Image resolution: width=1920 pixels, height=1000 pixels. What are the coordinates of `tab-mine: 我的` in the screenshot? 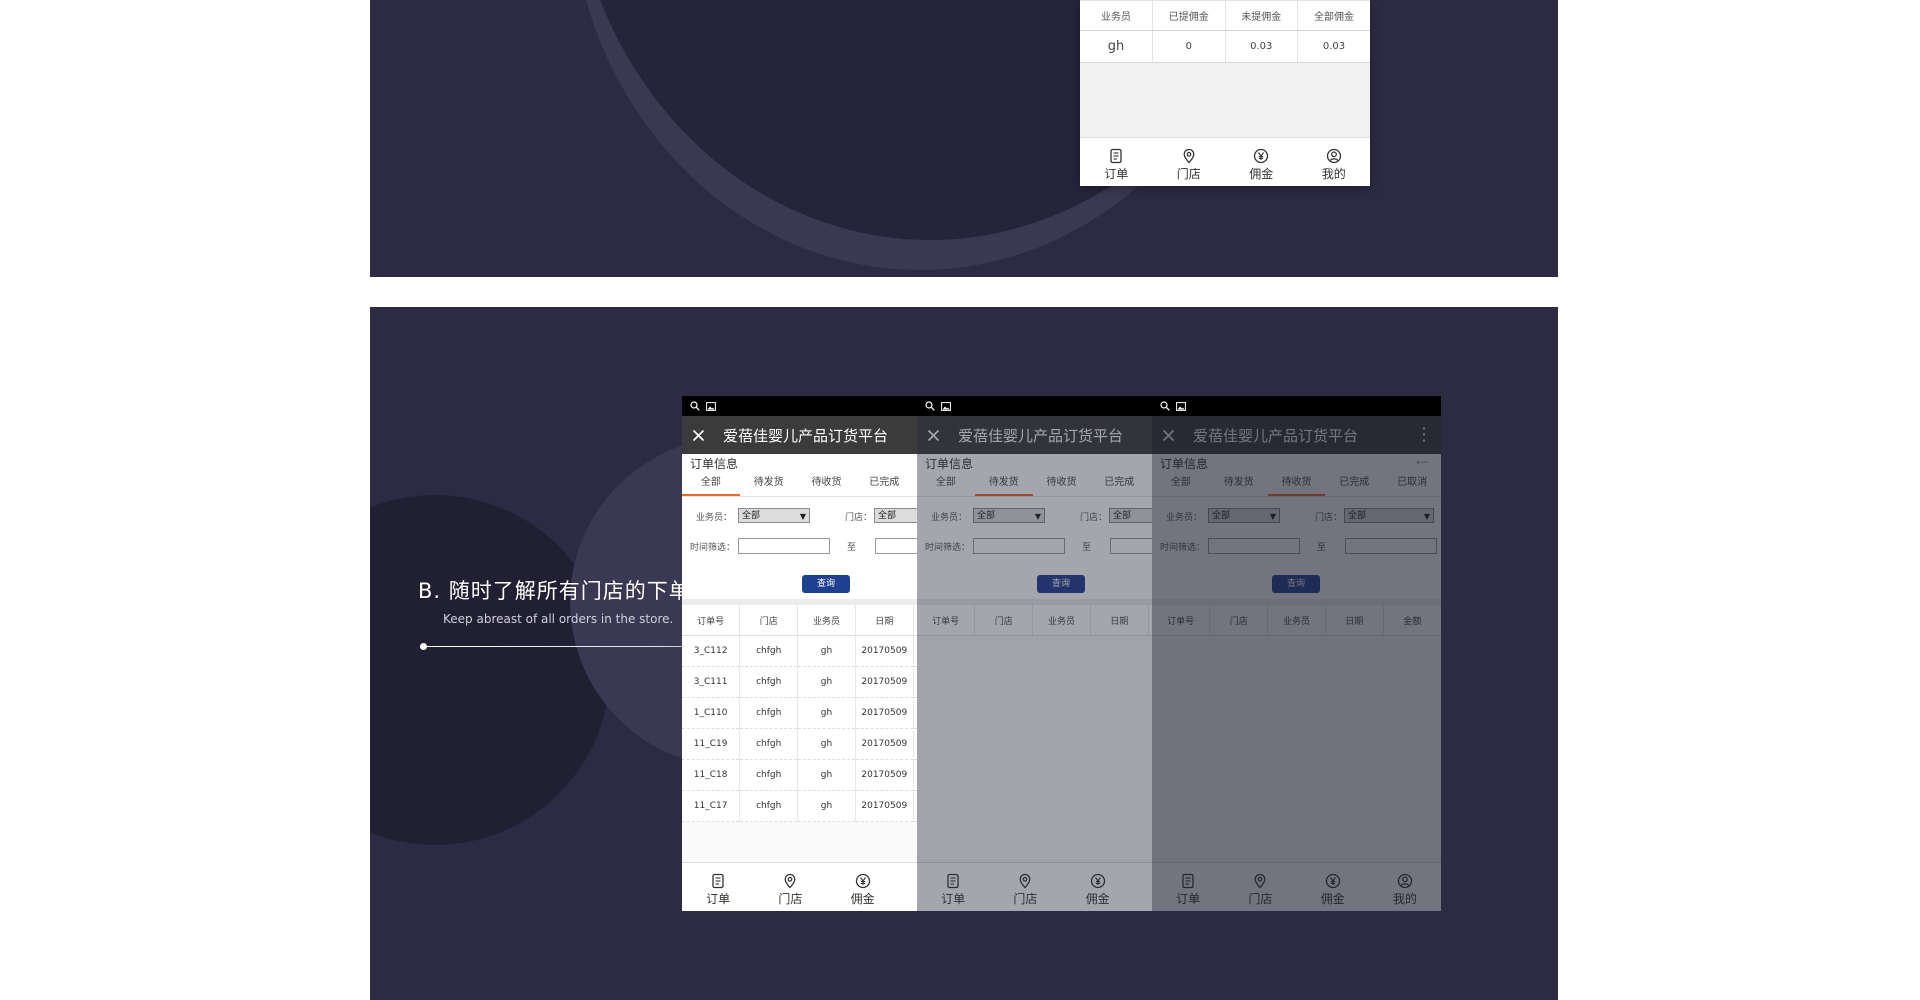 It's located at (1334, 162).